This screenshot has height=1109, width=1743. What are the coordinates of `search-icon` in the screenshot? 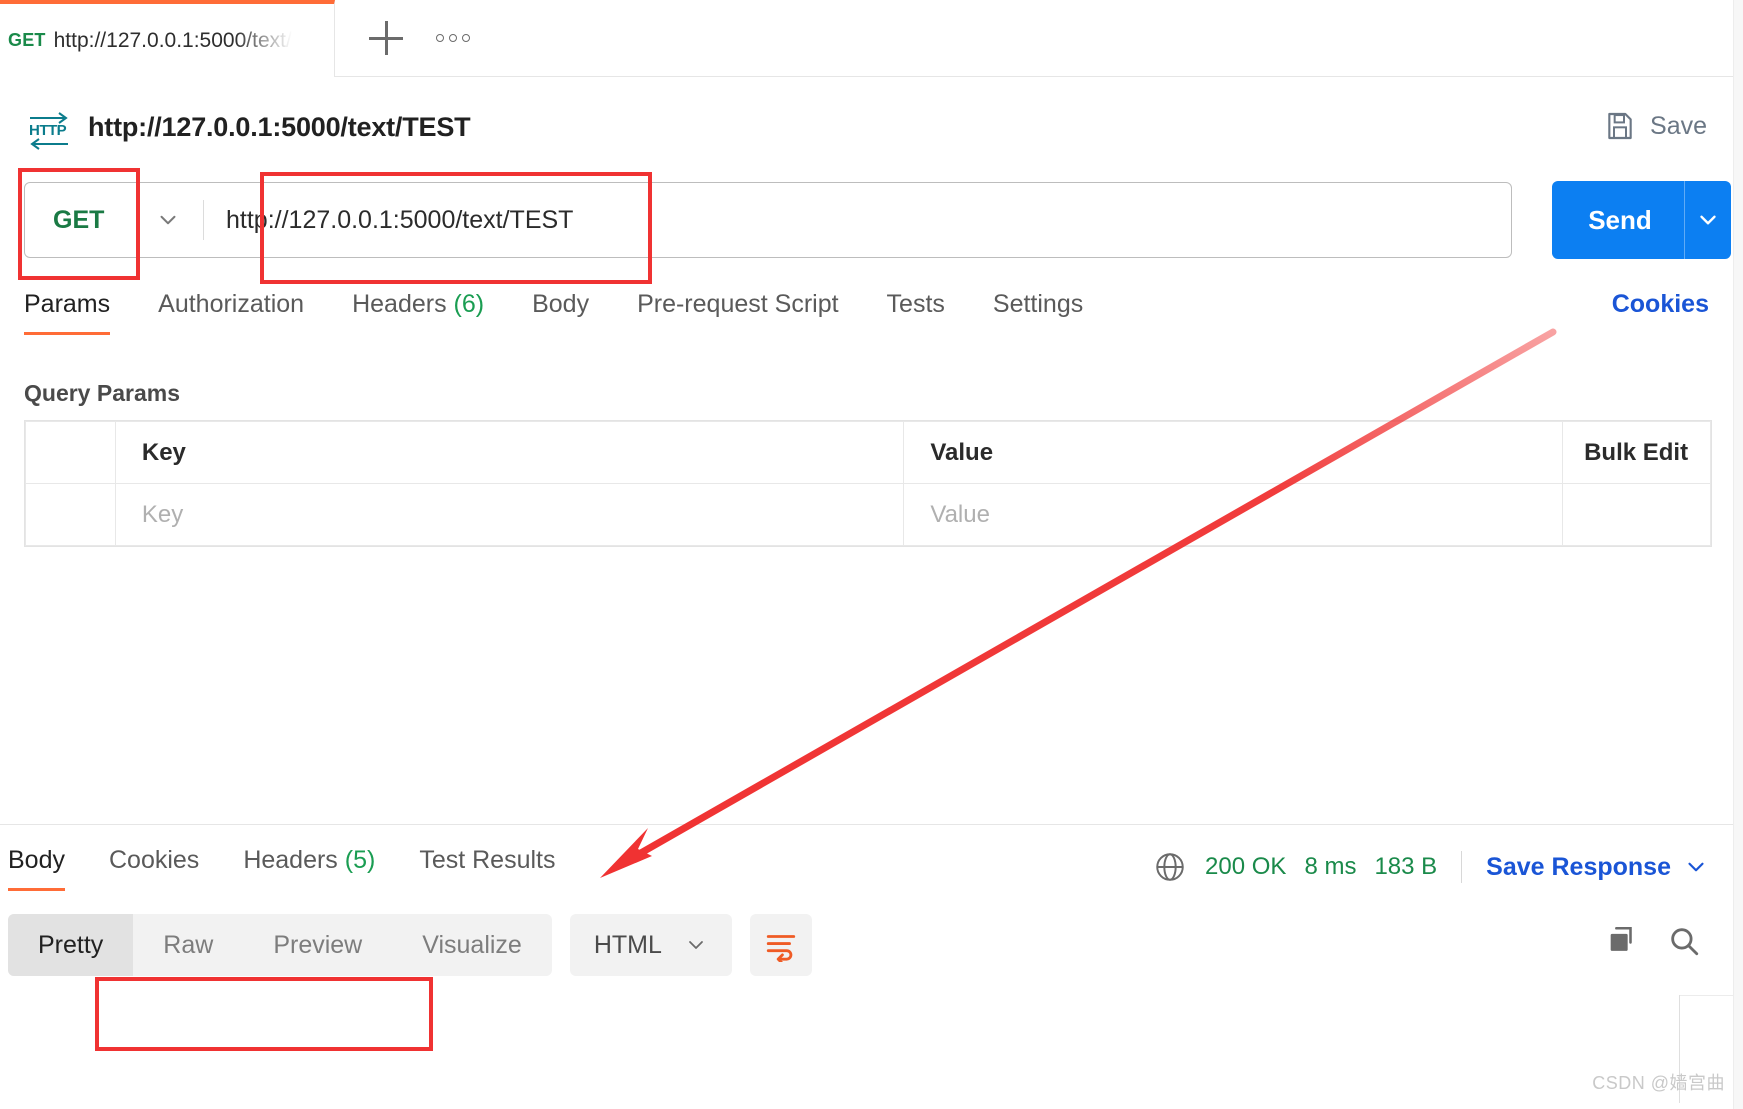 It's located at (1685, 942).